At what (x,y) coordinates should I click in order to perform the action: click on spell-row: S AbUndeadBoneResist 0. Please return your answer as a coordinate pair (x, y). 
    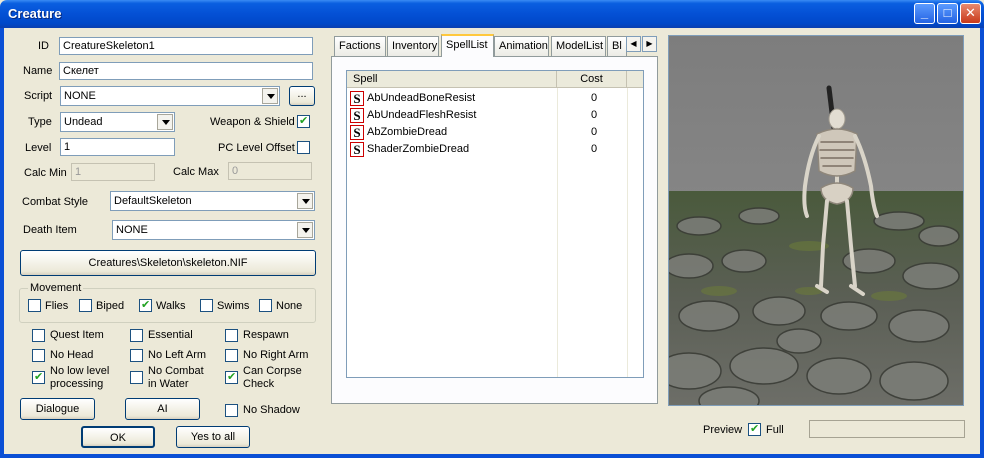
    Looking at the image, I should click on (495, 98).